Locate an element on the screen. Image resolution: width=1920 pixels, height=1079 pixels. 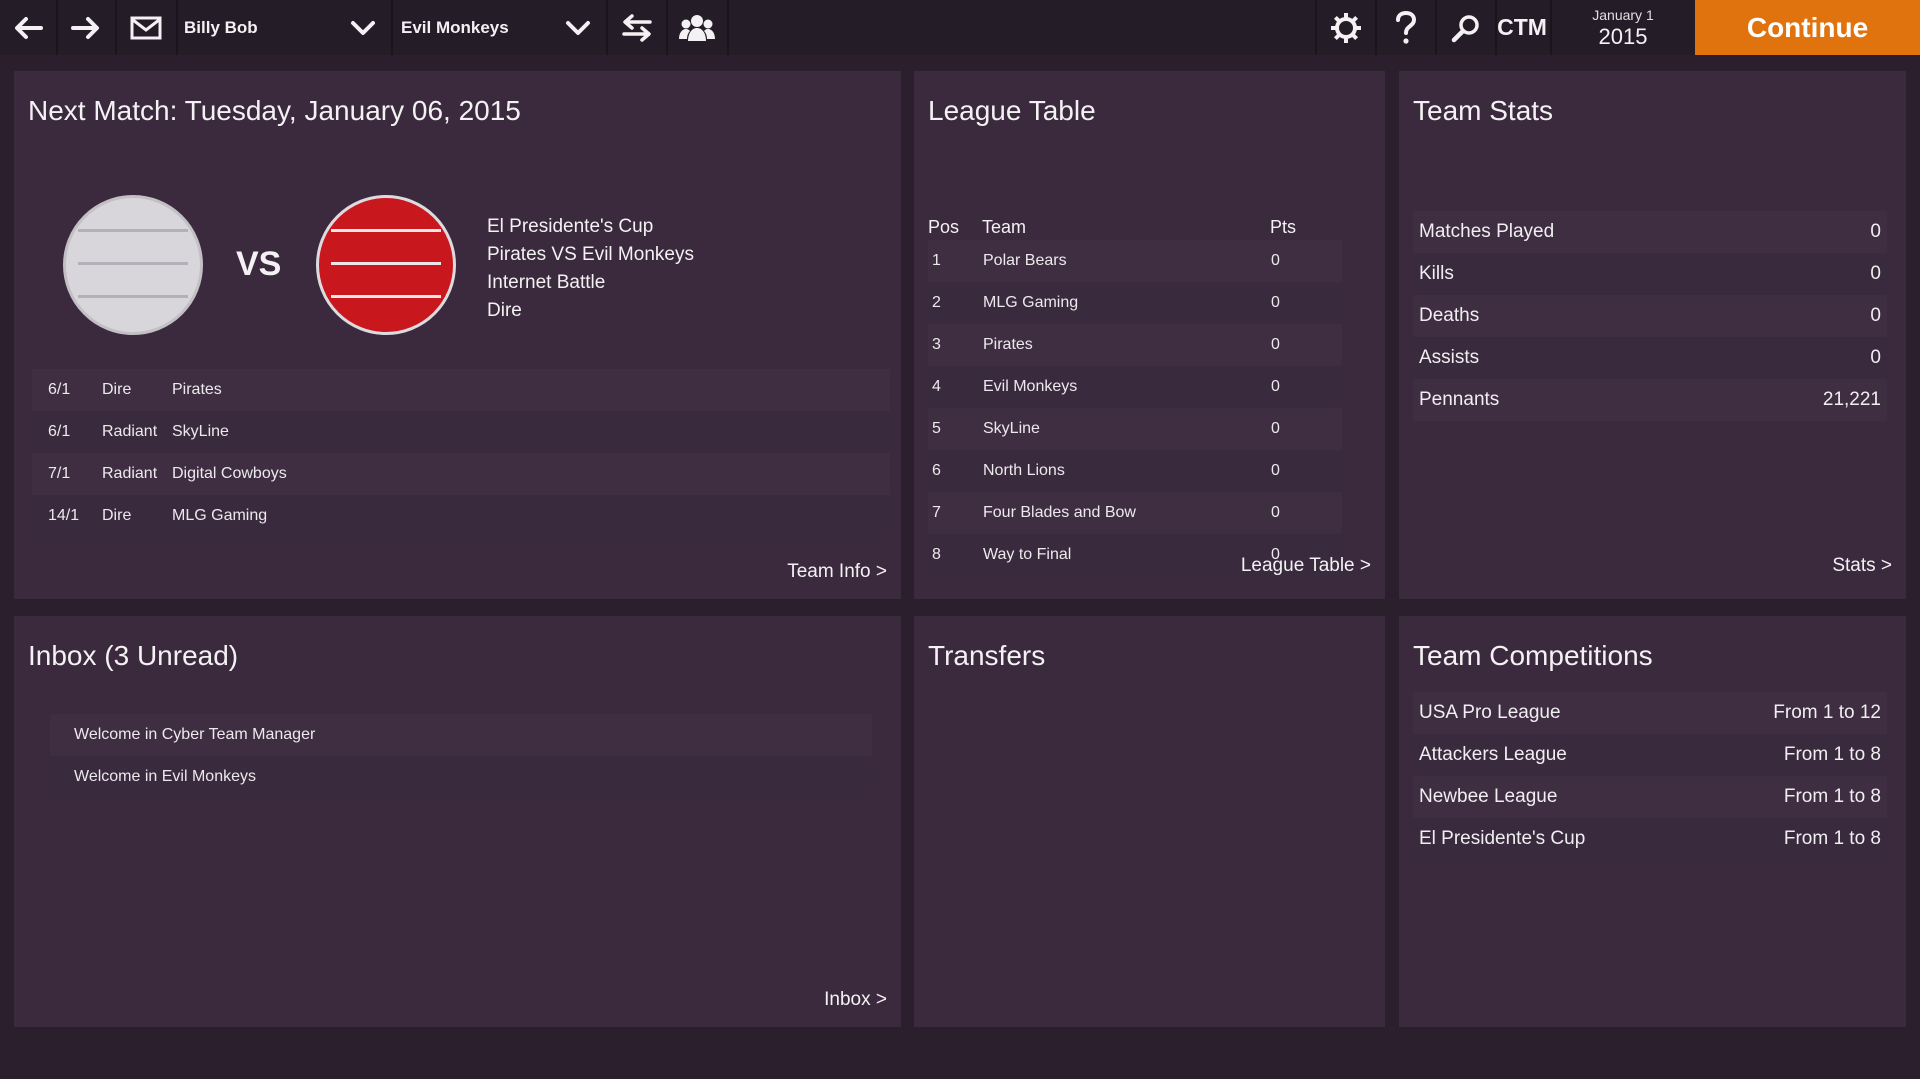
stat-row: Deaths 0 is located at coordinates (1650, 316).